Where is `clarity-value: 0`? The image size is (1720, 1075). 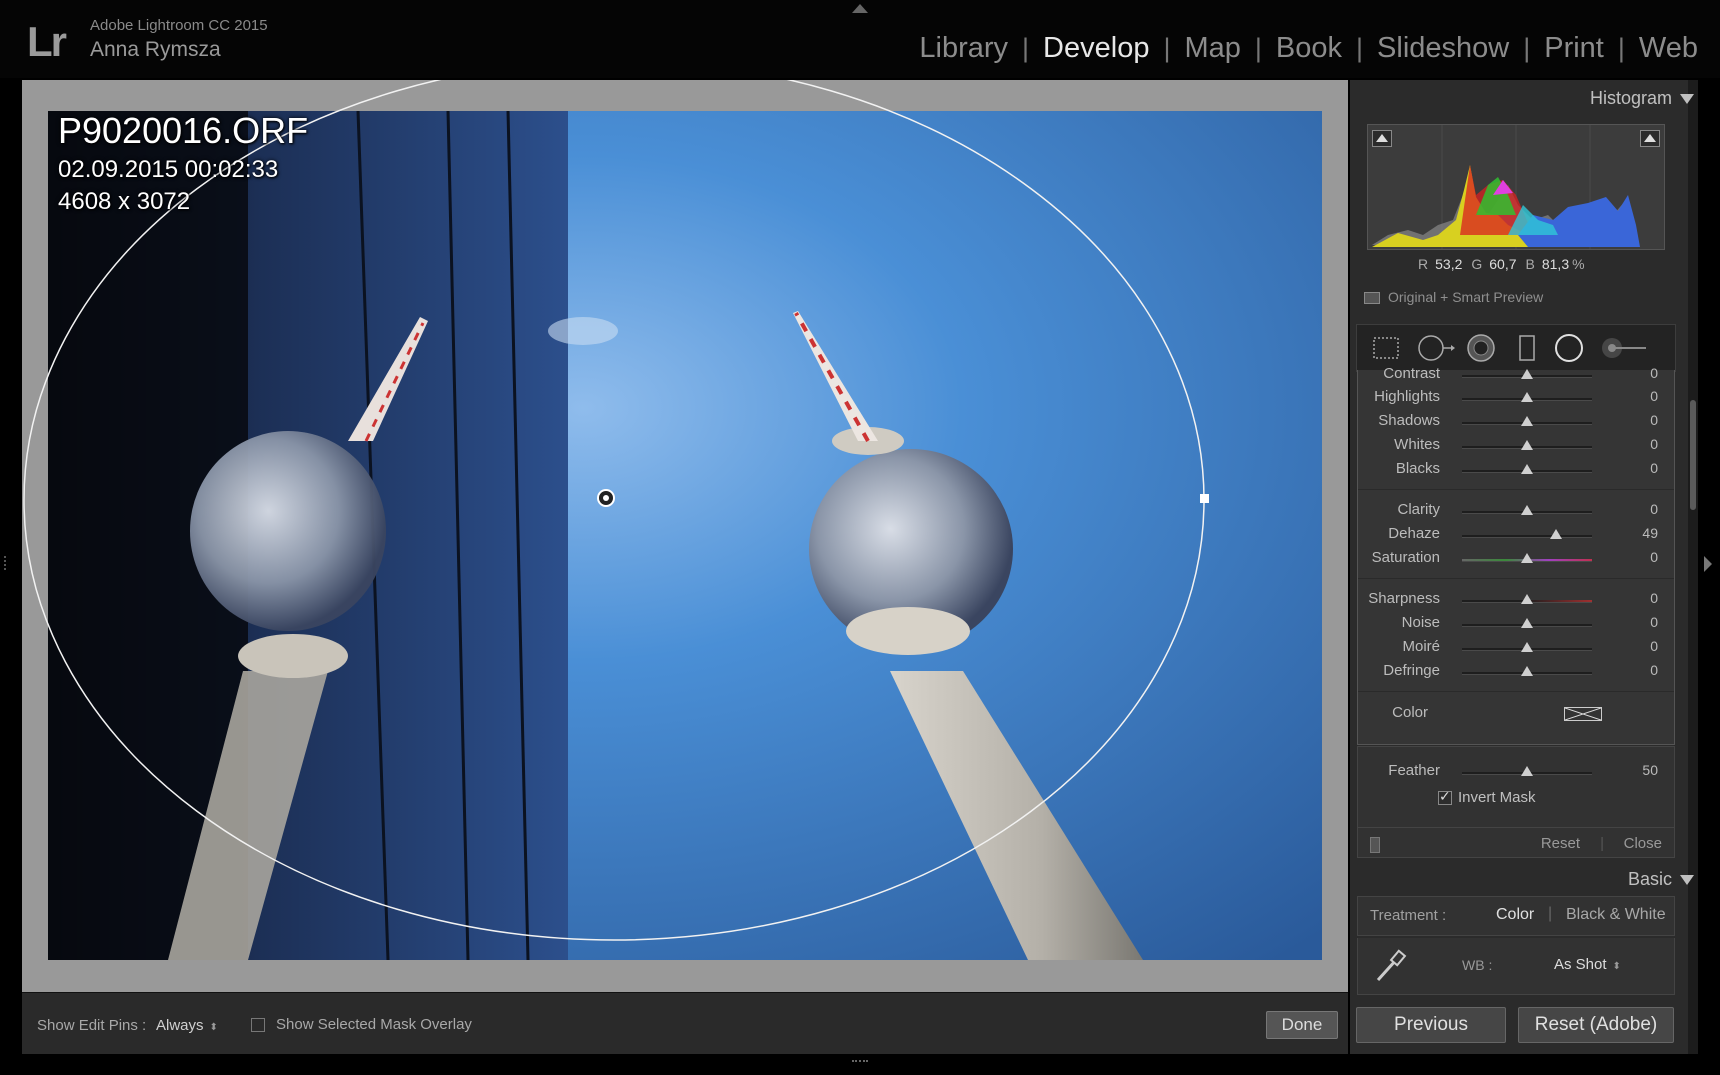 clarity-value: 0 is located at coordinates (1654, 509).